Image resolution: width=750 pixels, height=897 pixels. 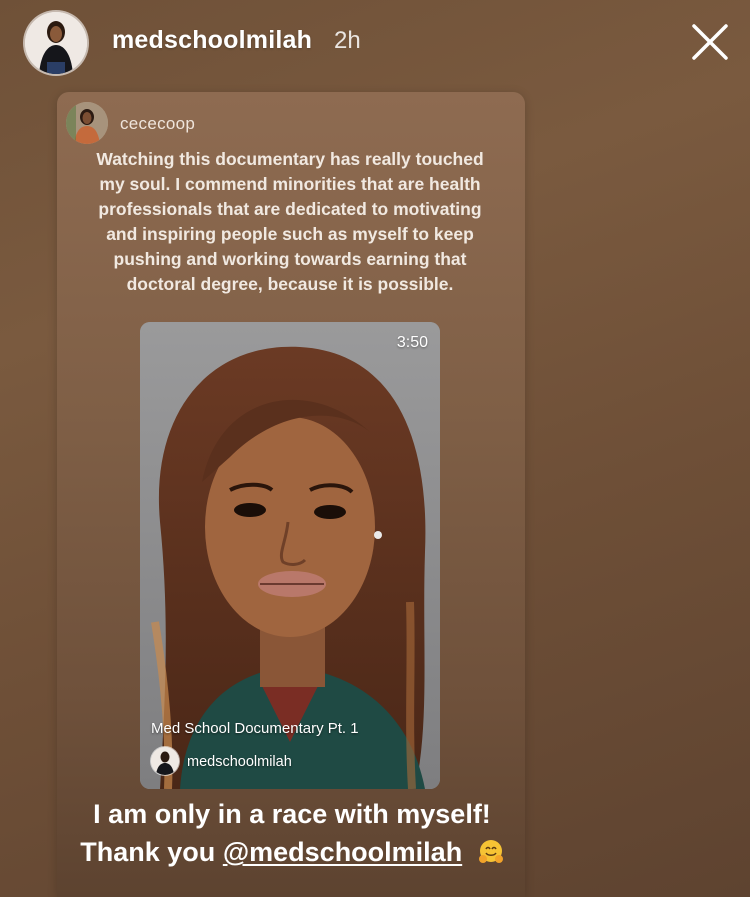 I want to click on profile-avatar-image, so click(x=56, y=43).